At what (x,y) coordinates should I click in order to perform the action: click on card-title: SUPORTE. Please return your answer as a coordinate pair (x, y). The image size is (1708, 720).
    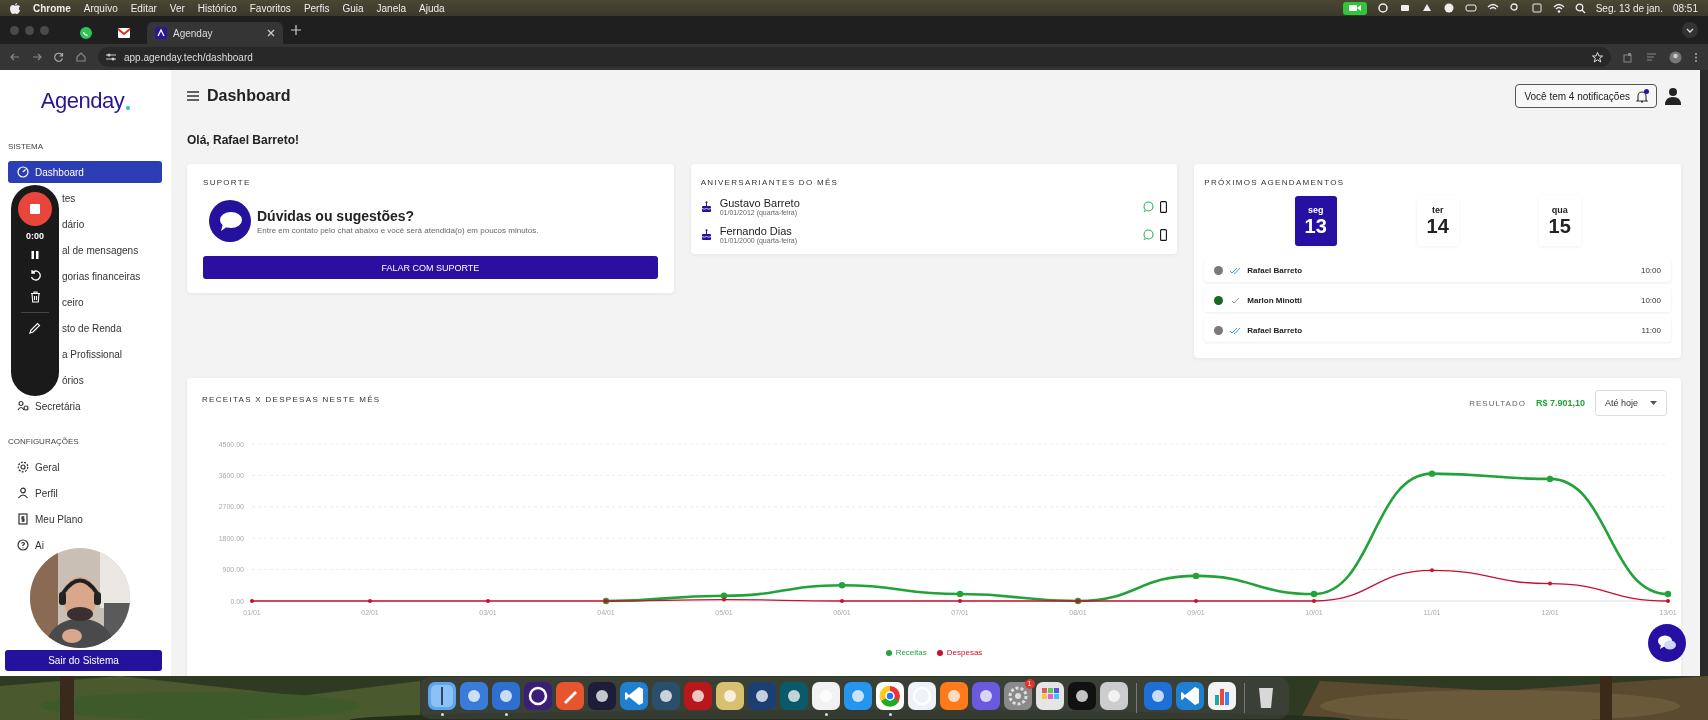
    Looking at the image, I should click on (227, 183).